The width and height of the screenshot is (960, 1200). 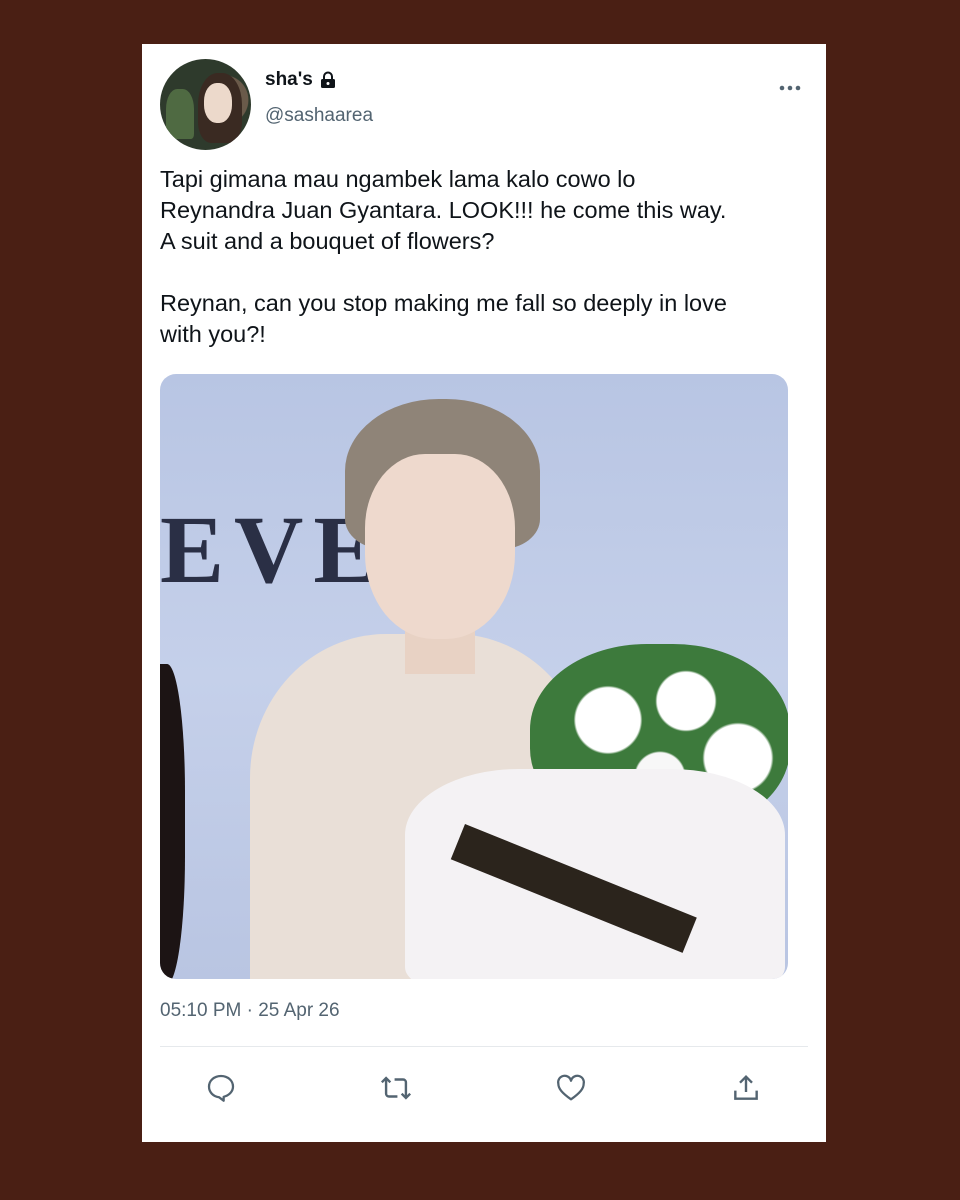 I want to click on like-icon, so click(x=571, y=1088).